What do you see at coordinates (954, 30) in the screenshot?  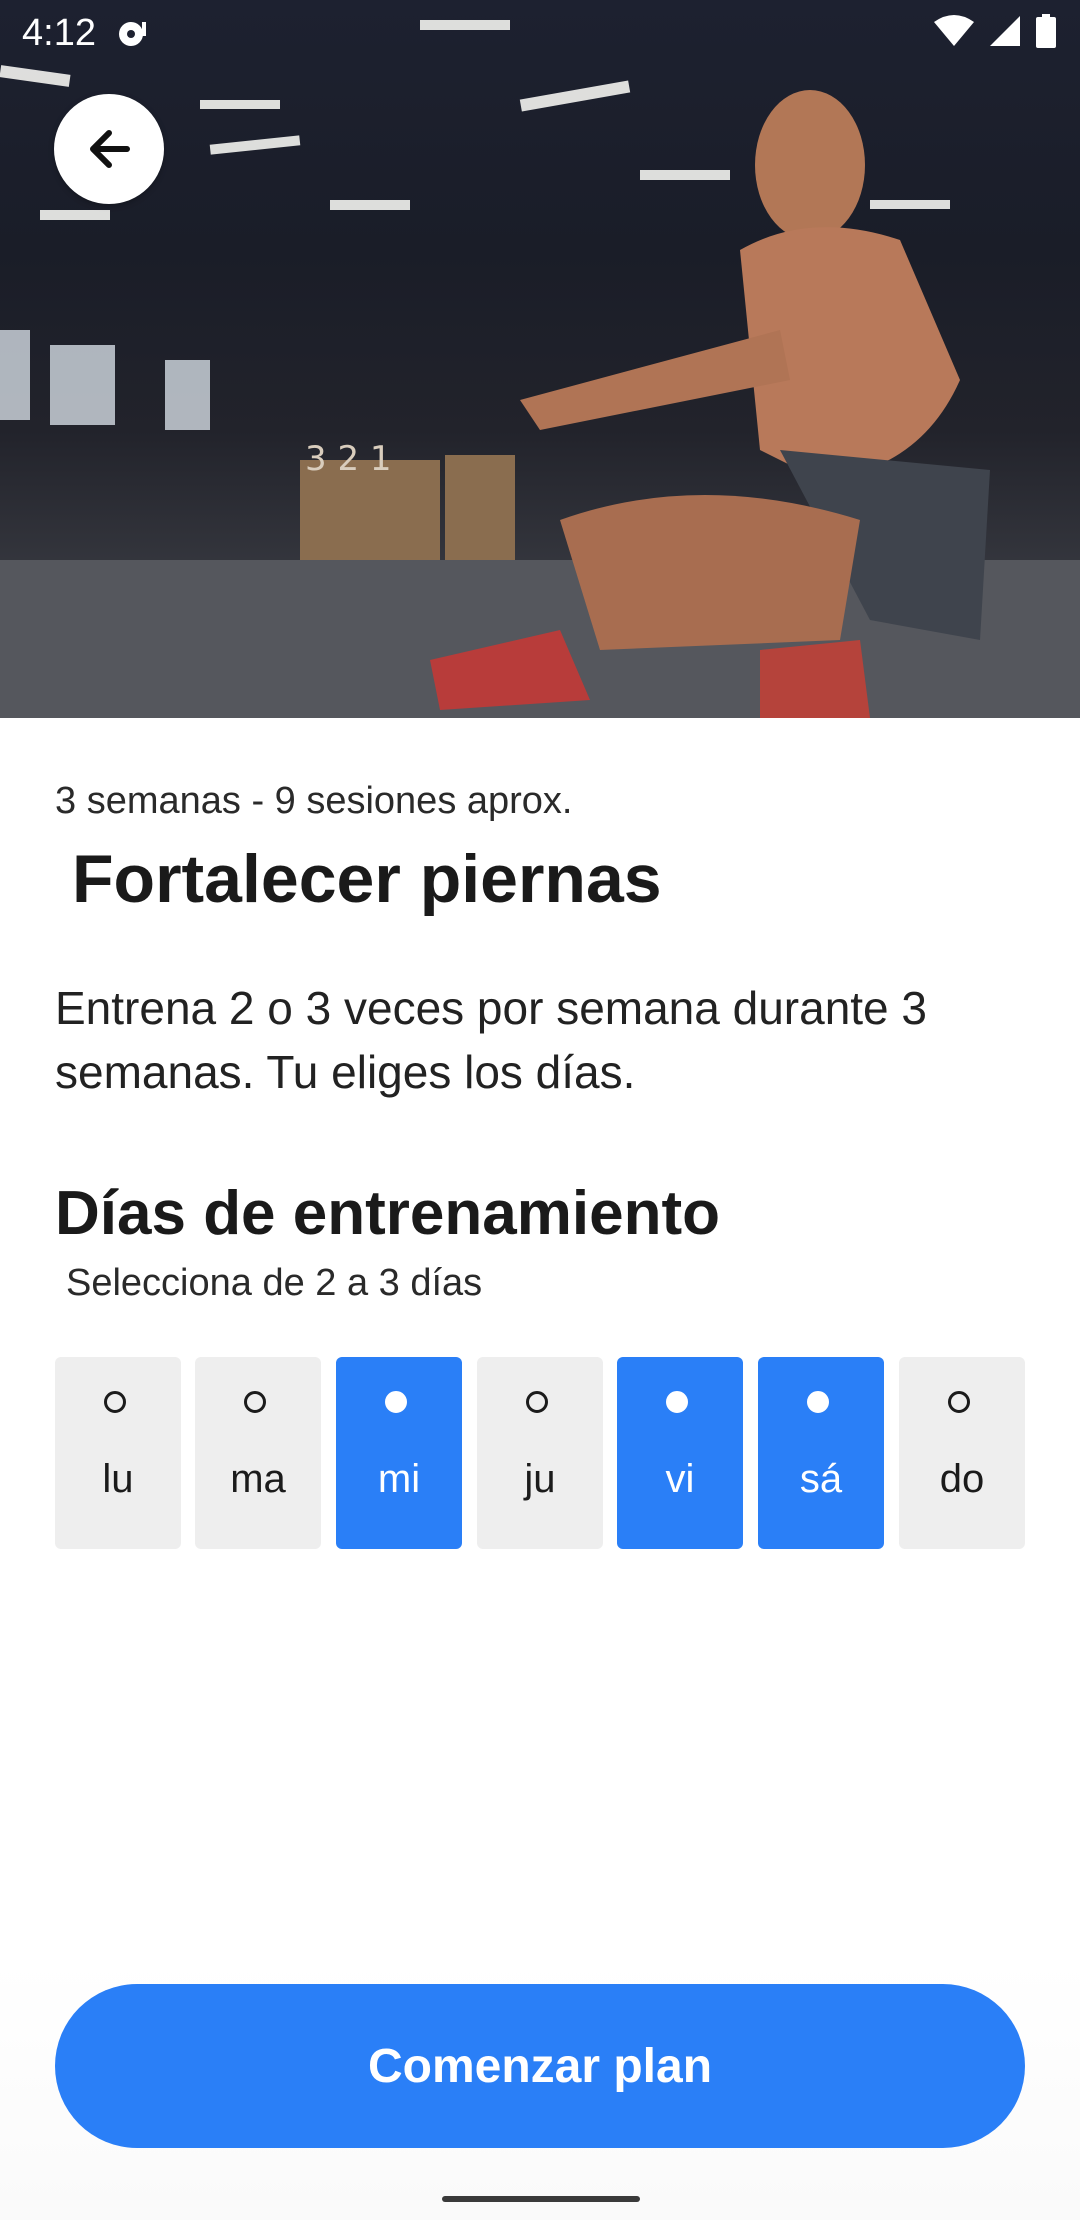 I see `wifi-icon` at bounding box center [954, 30].